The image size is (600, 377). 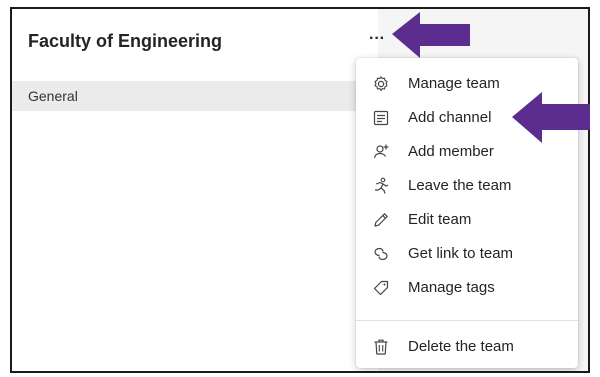 What do you see at coordinates (450, 117) in the screenshot?
I see `menu-item-label: Add channel` at bounding box center [450, 117].